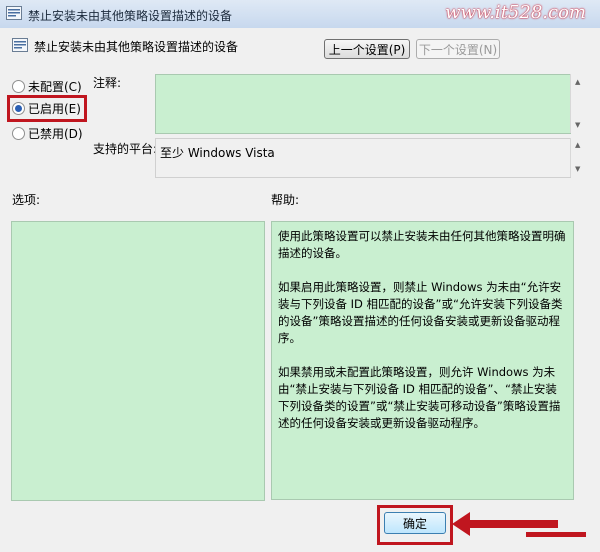 Image resolution: width=600 pixels, height=552 pixels. Describe the element at coordinates (136, 47) in the screenshot. I see `policy-title: 禁止安装未由其他策略设置描述的设备` at that location.